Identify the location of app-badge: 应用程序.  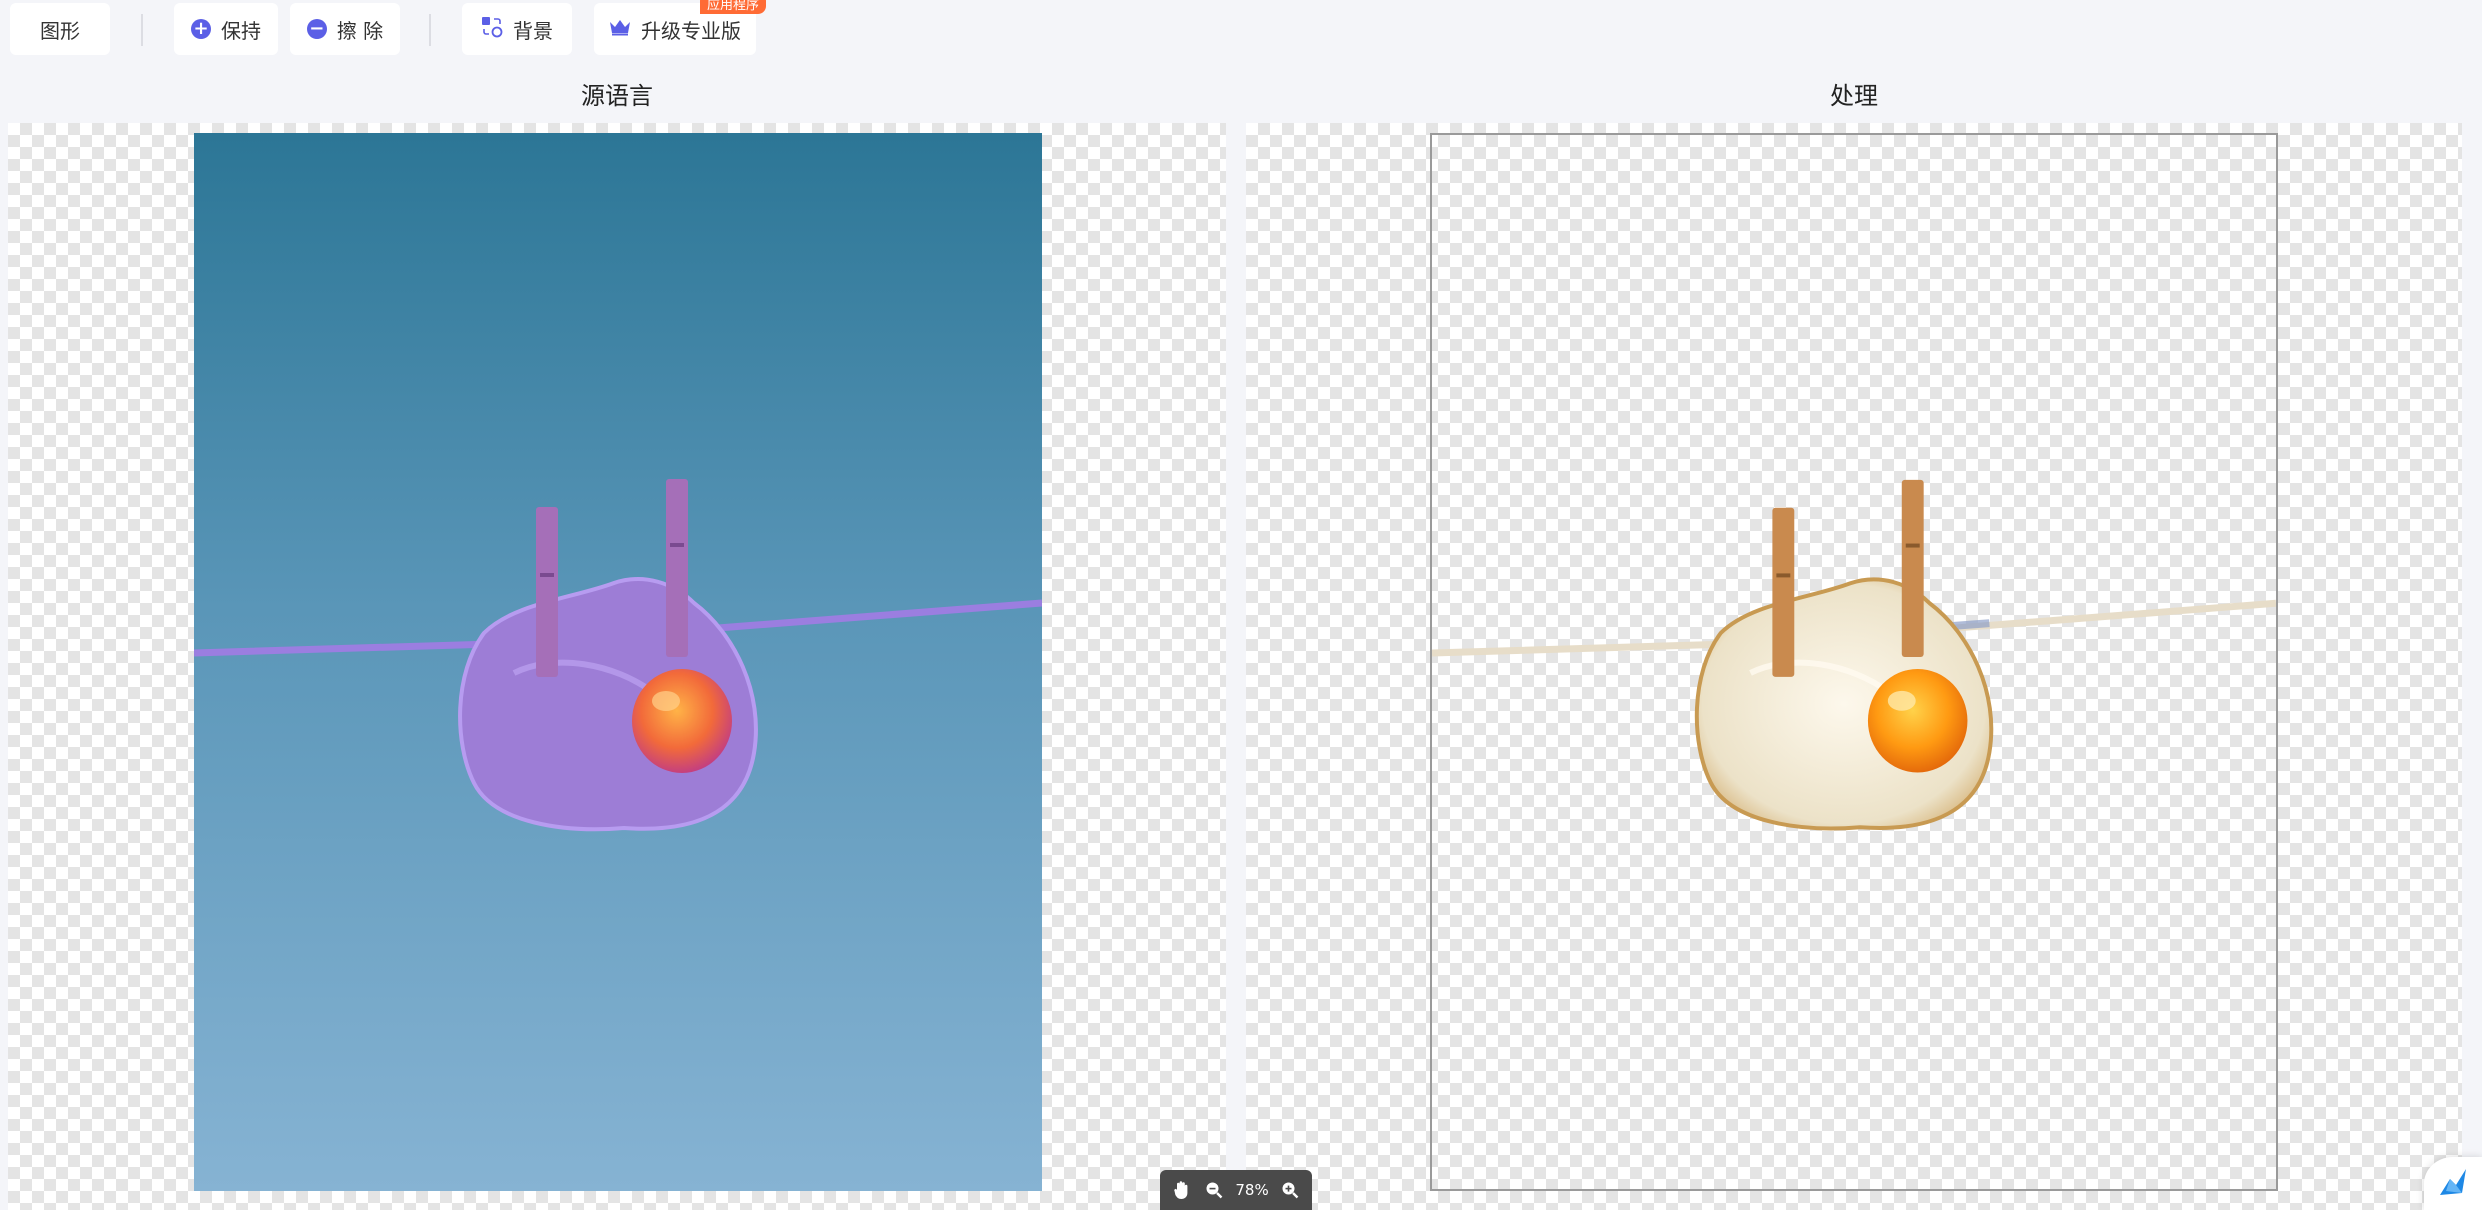
(732, 7).